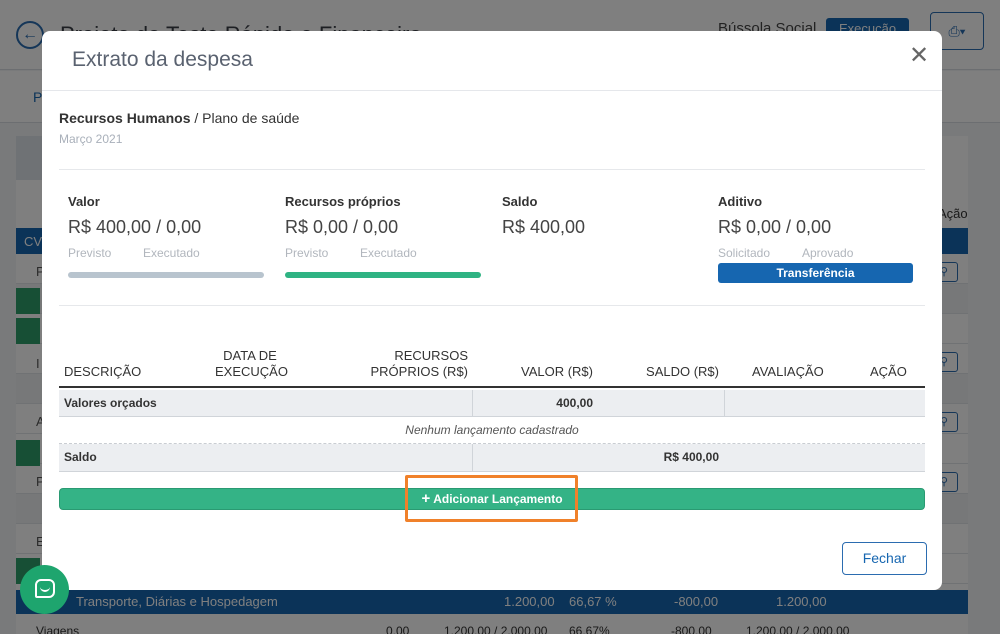 This screenshot has height=634, width=1000. Describe the element at coordinates (602, 216) in the screenshot. I see `metric-saldo: Saldo R$ 400,00` at that location.